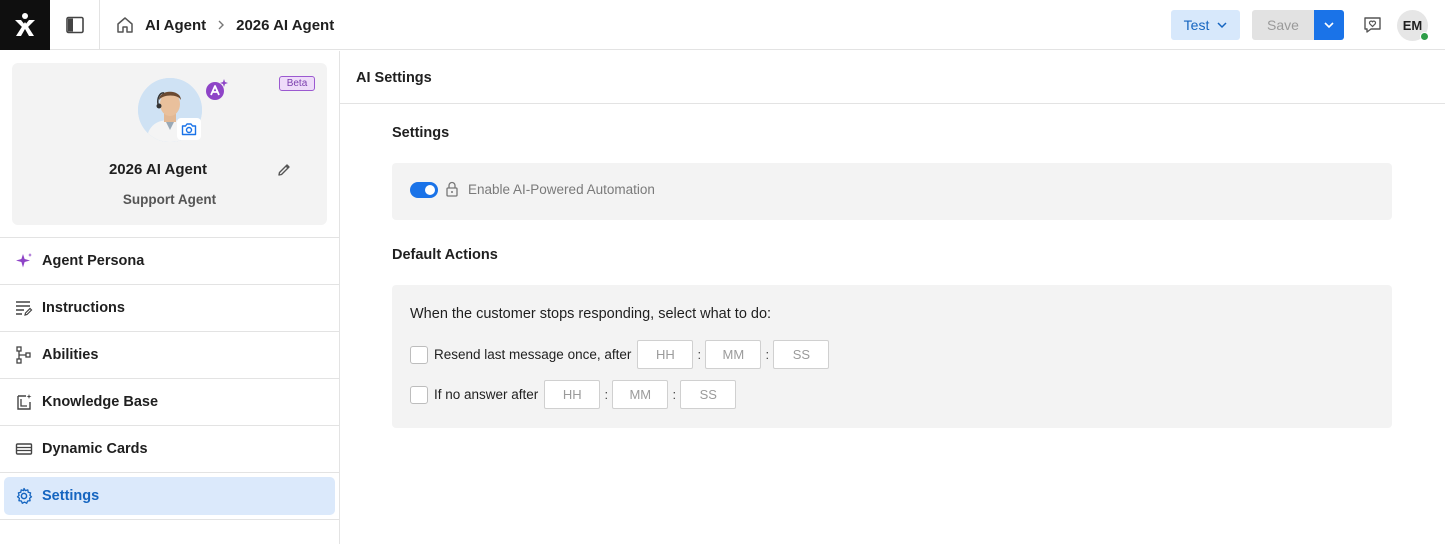 This screenshot has width=1445, height=544. What do you see at coordinates (419, 354) in the screenshot?
I see `resend-checkbox` at bounding box center [419, 354].